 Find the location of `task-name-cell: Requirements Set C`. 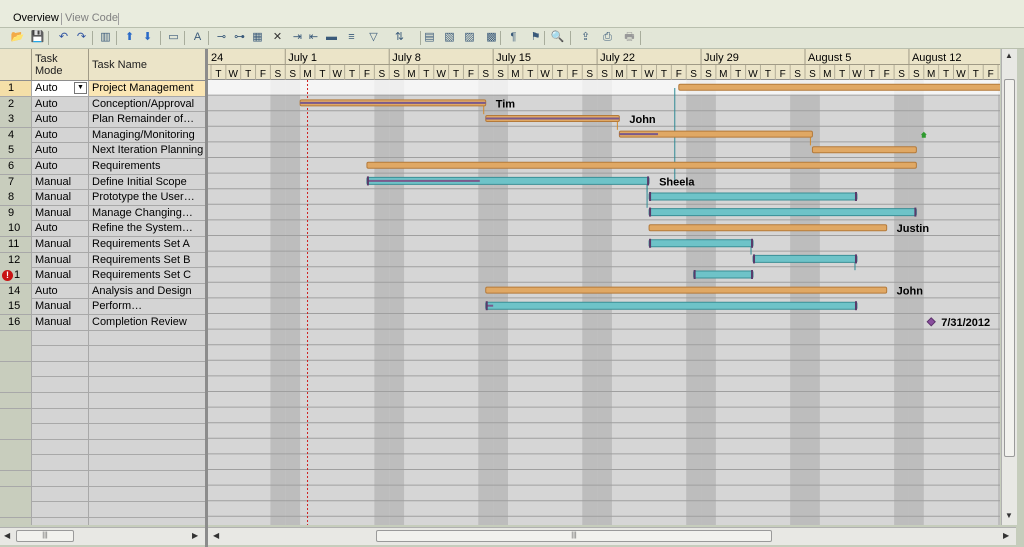

task-name-cell: Requirements Set C is located at coordinates (147, 276).